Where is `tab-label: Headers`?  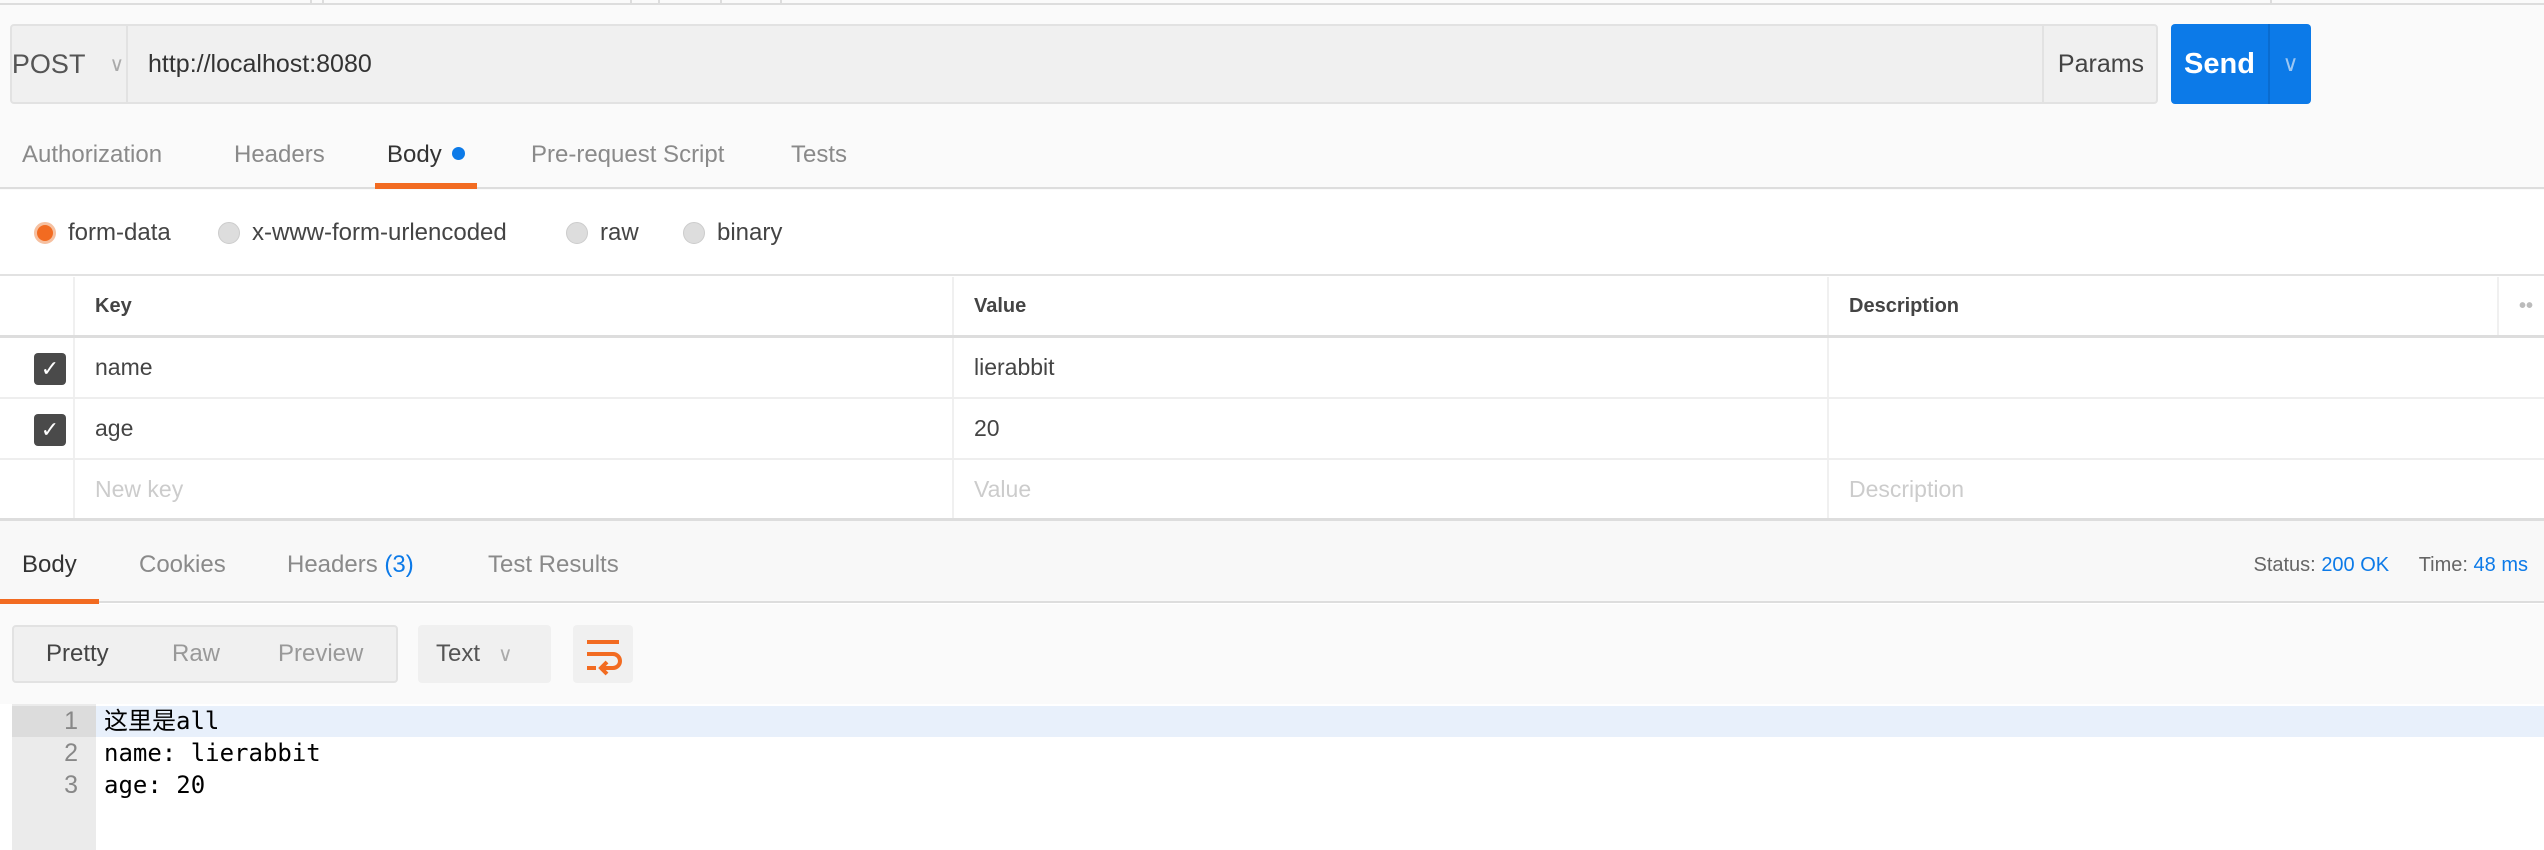 tab-label: Headers is located at coordinates (332, 564).